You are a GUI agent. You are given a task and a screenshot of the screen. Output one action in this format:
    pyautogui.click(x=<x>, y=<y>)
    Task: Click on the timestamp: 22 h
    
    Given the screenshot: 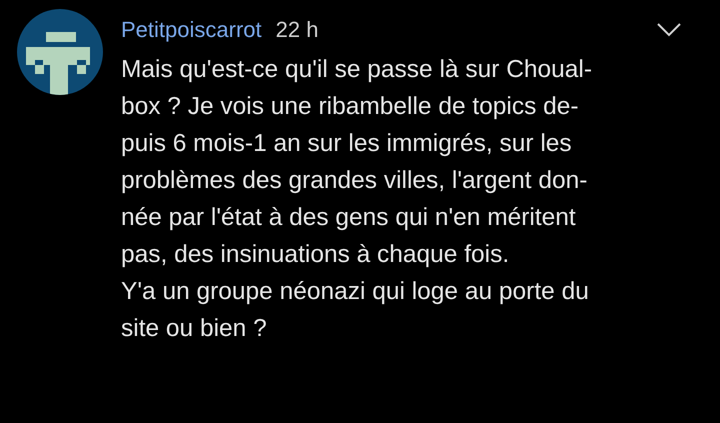 What is the action you would take?
    pyautogui.click(x=297, y=30)
    